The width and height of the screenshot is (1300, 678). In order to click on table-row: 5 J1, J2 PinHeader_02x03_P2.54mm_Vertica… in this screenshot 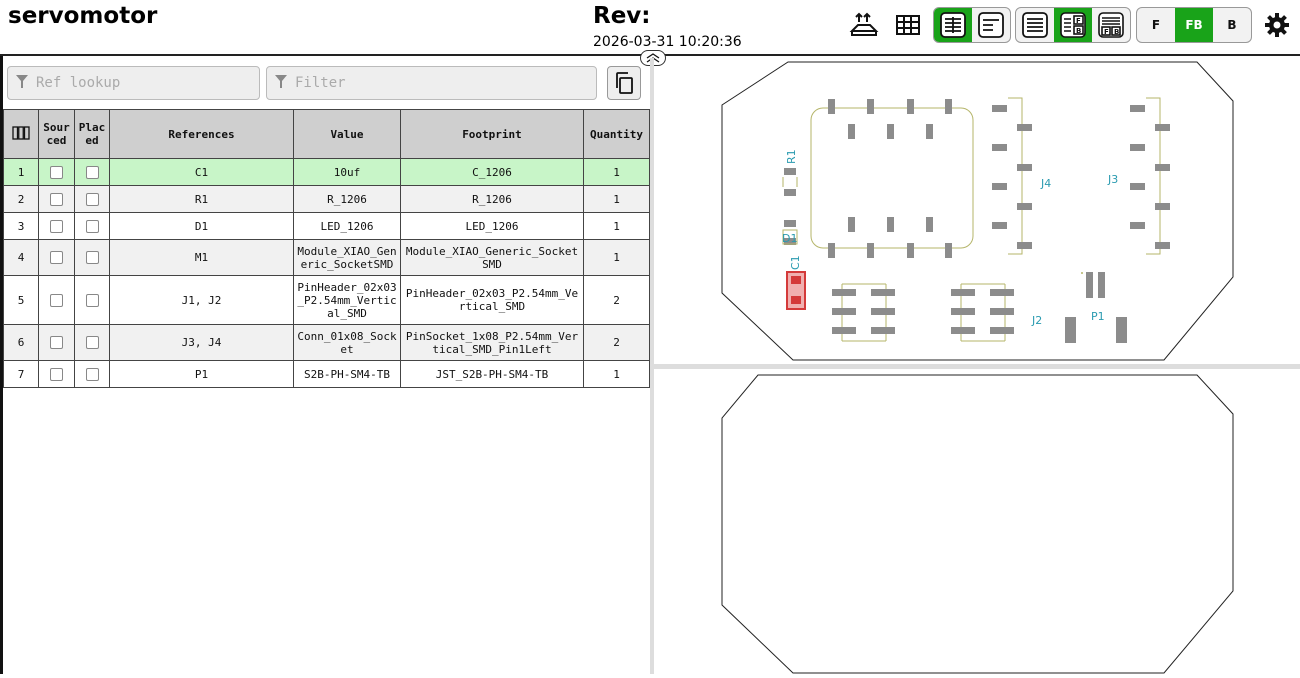, I will do `click(326, 300)`.